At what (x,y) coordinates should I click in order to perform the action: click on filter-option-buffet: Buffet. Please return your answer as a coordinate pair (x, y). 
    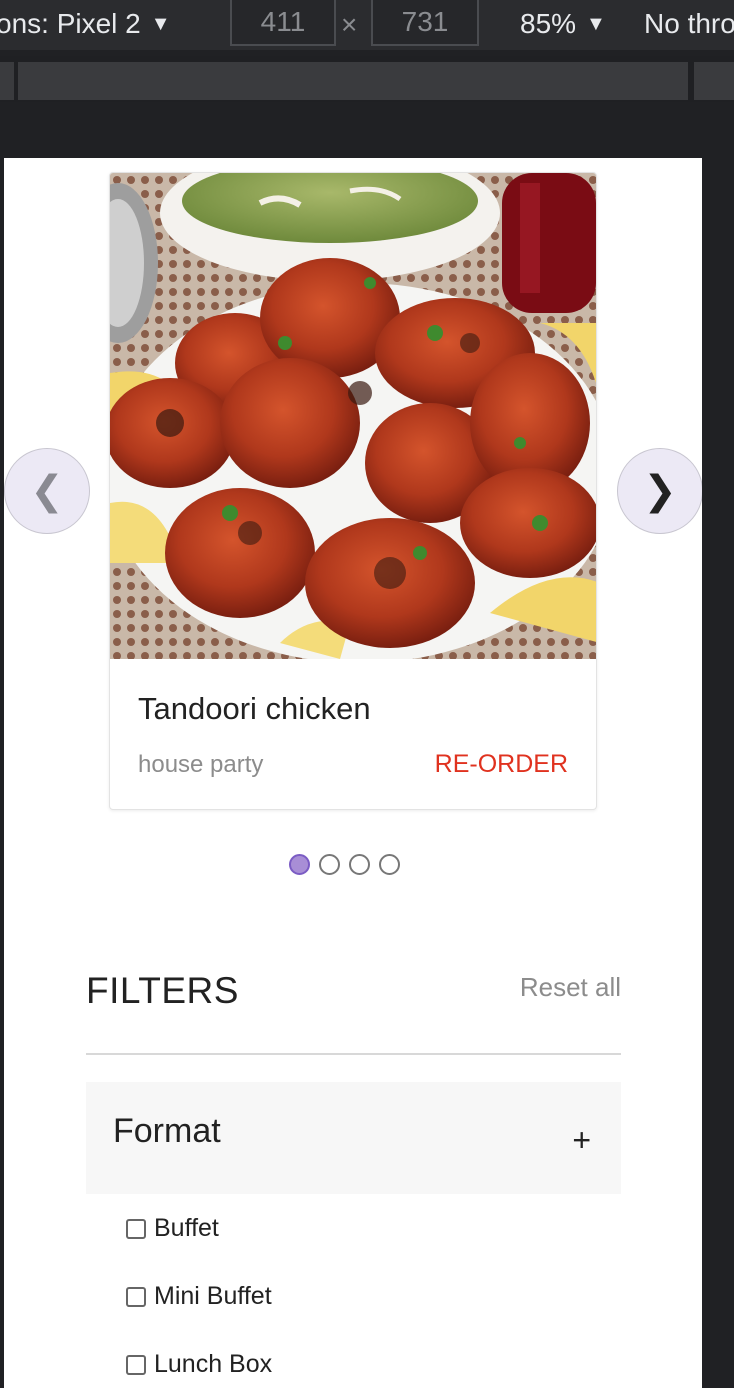
    Looking at the image, I should click on (172, 1228).